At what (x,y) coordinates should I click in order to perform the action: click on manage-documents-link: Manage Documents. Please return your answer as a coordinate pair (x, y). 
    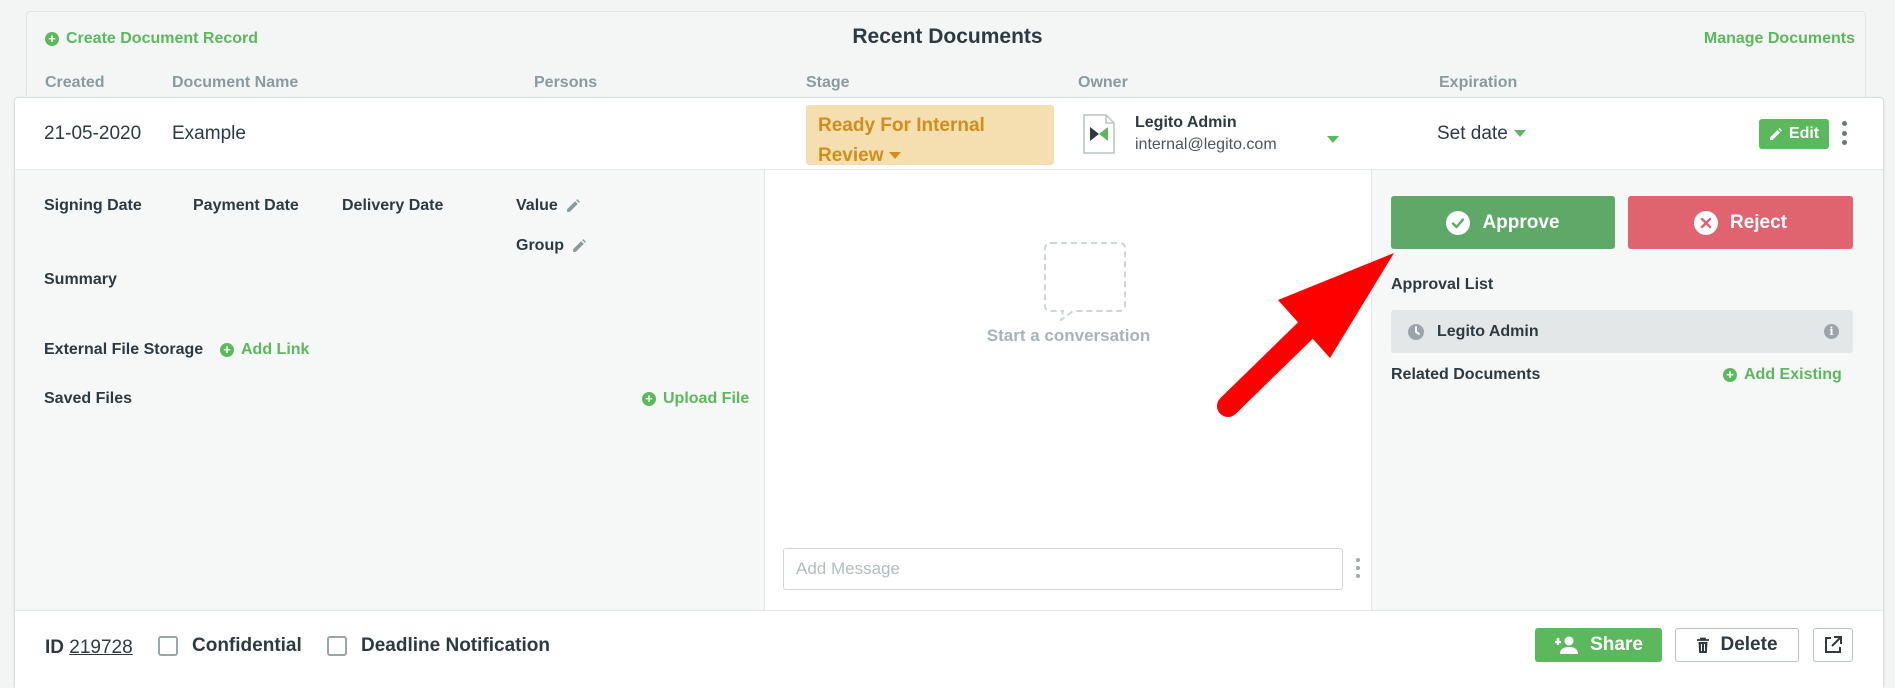
    Looking at the image, I should click on (1779, 39).